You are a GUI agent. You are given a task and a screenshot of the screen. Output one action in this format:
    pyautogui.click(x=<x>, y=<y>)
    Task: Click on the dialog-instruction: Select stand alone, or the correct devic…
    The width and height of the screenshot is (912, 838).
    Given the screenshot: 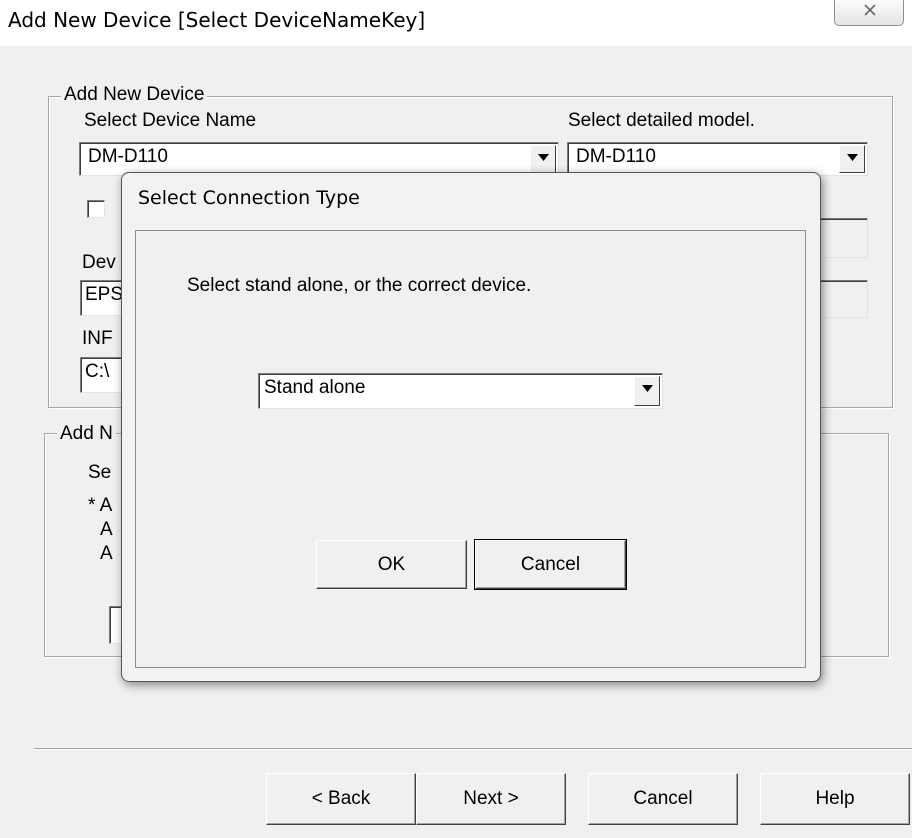 What is the action you would take?
    pyautogui.click(x=359, y=285)
    